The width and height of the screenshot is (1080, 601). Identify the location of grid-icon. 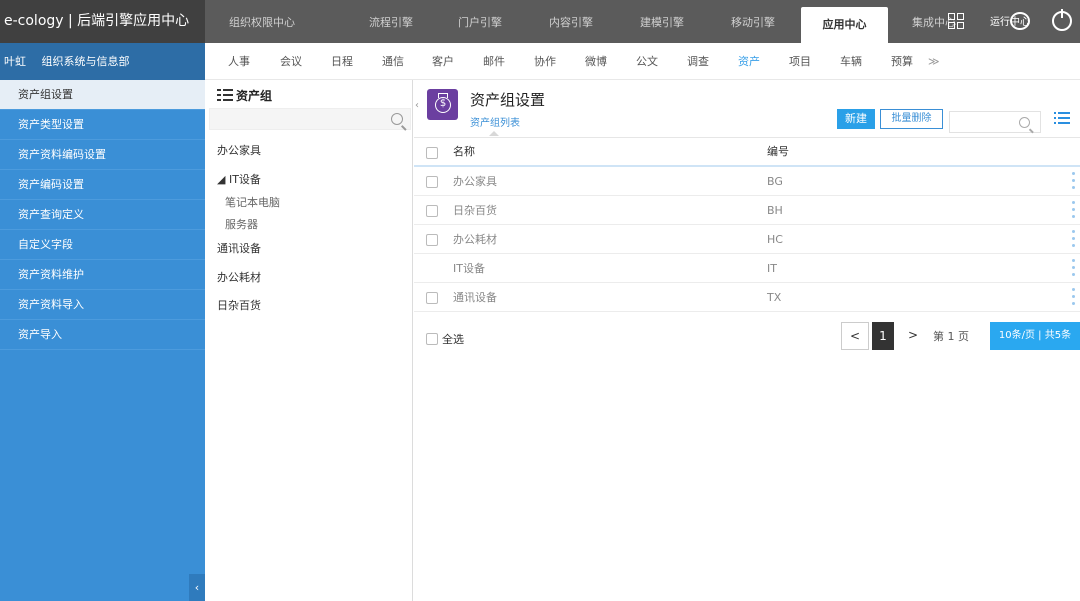
(957, 22).